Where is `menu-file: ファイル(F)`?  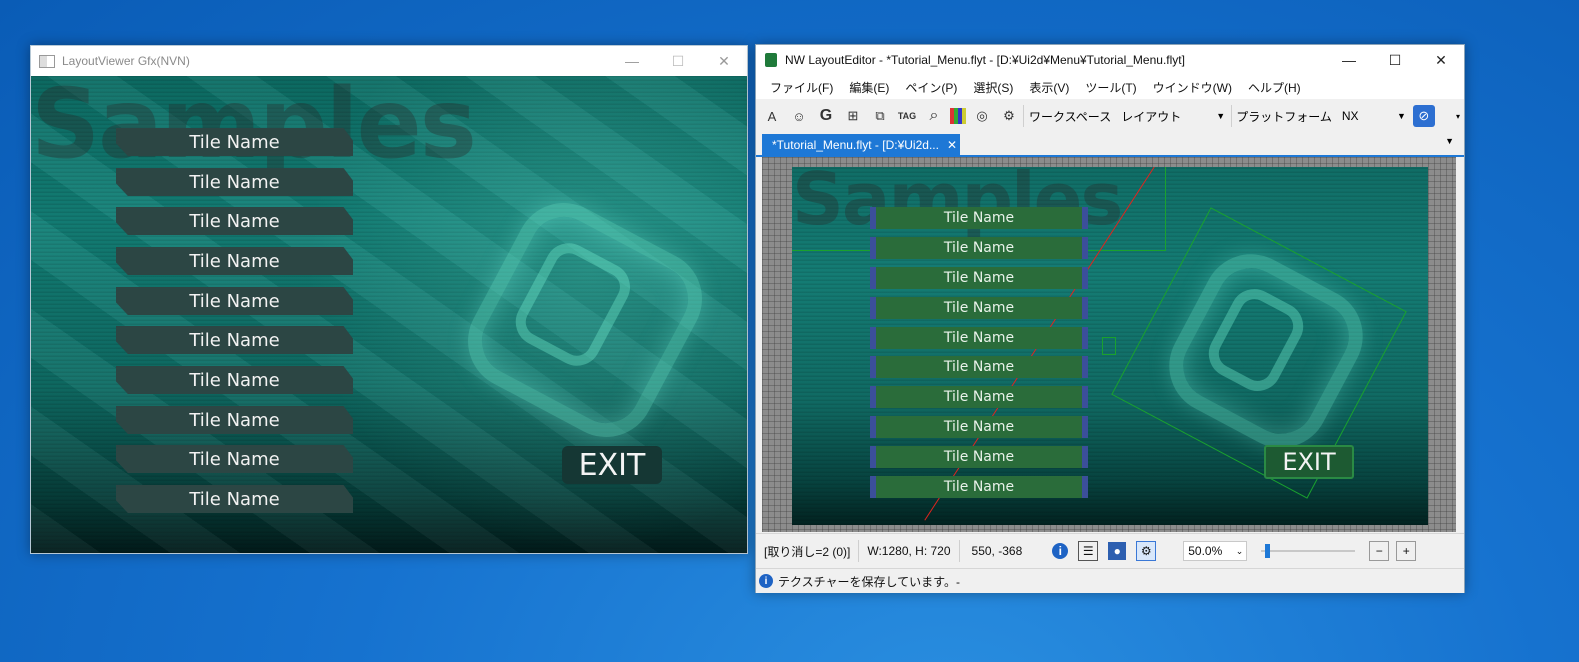 menu-file: ファイル(F) is located at coordinates (801, 87).